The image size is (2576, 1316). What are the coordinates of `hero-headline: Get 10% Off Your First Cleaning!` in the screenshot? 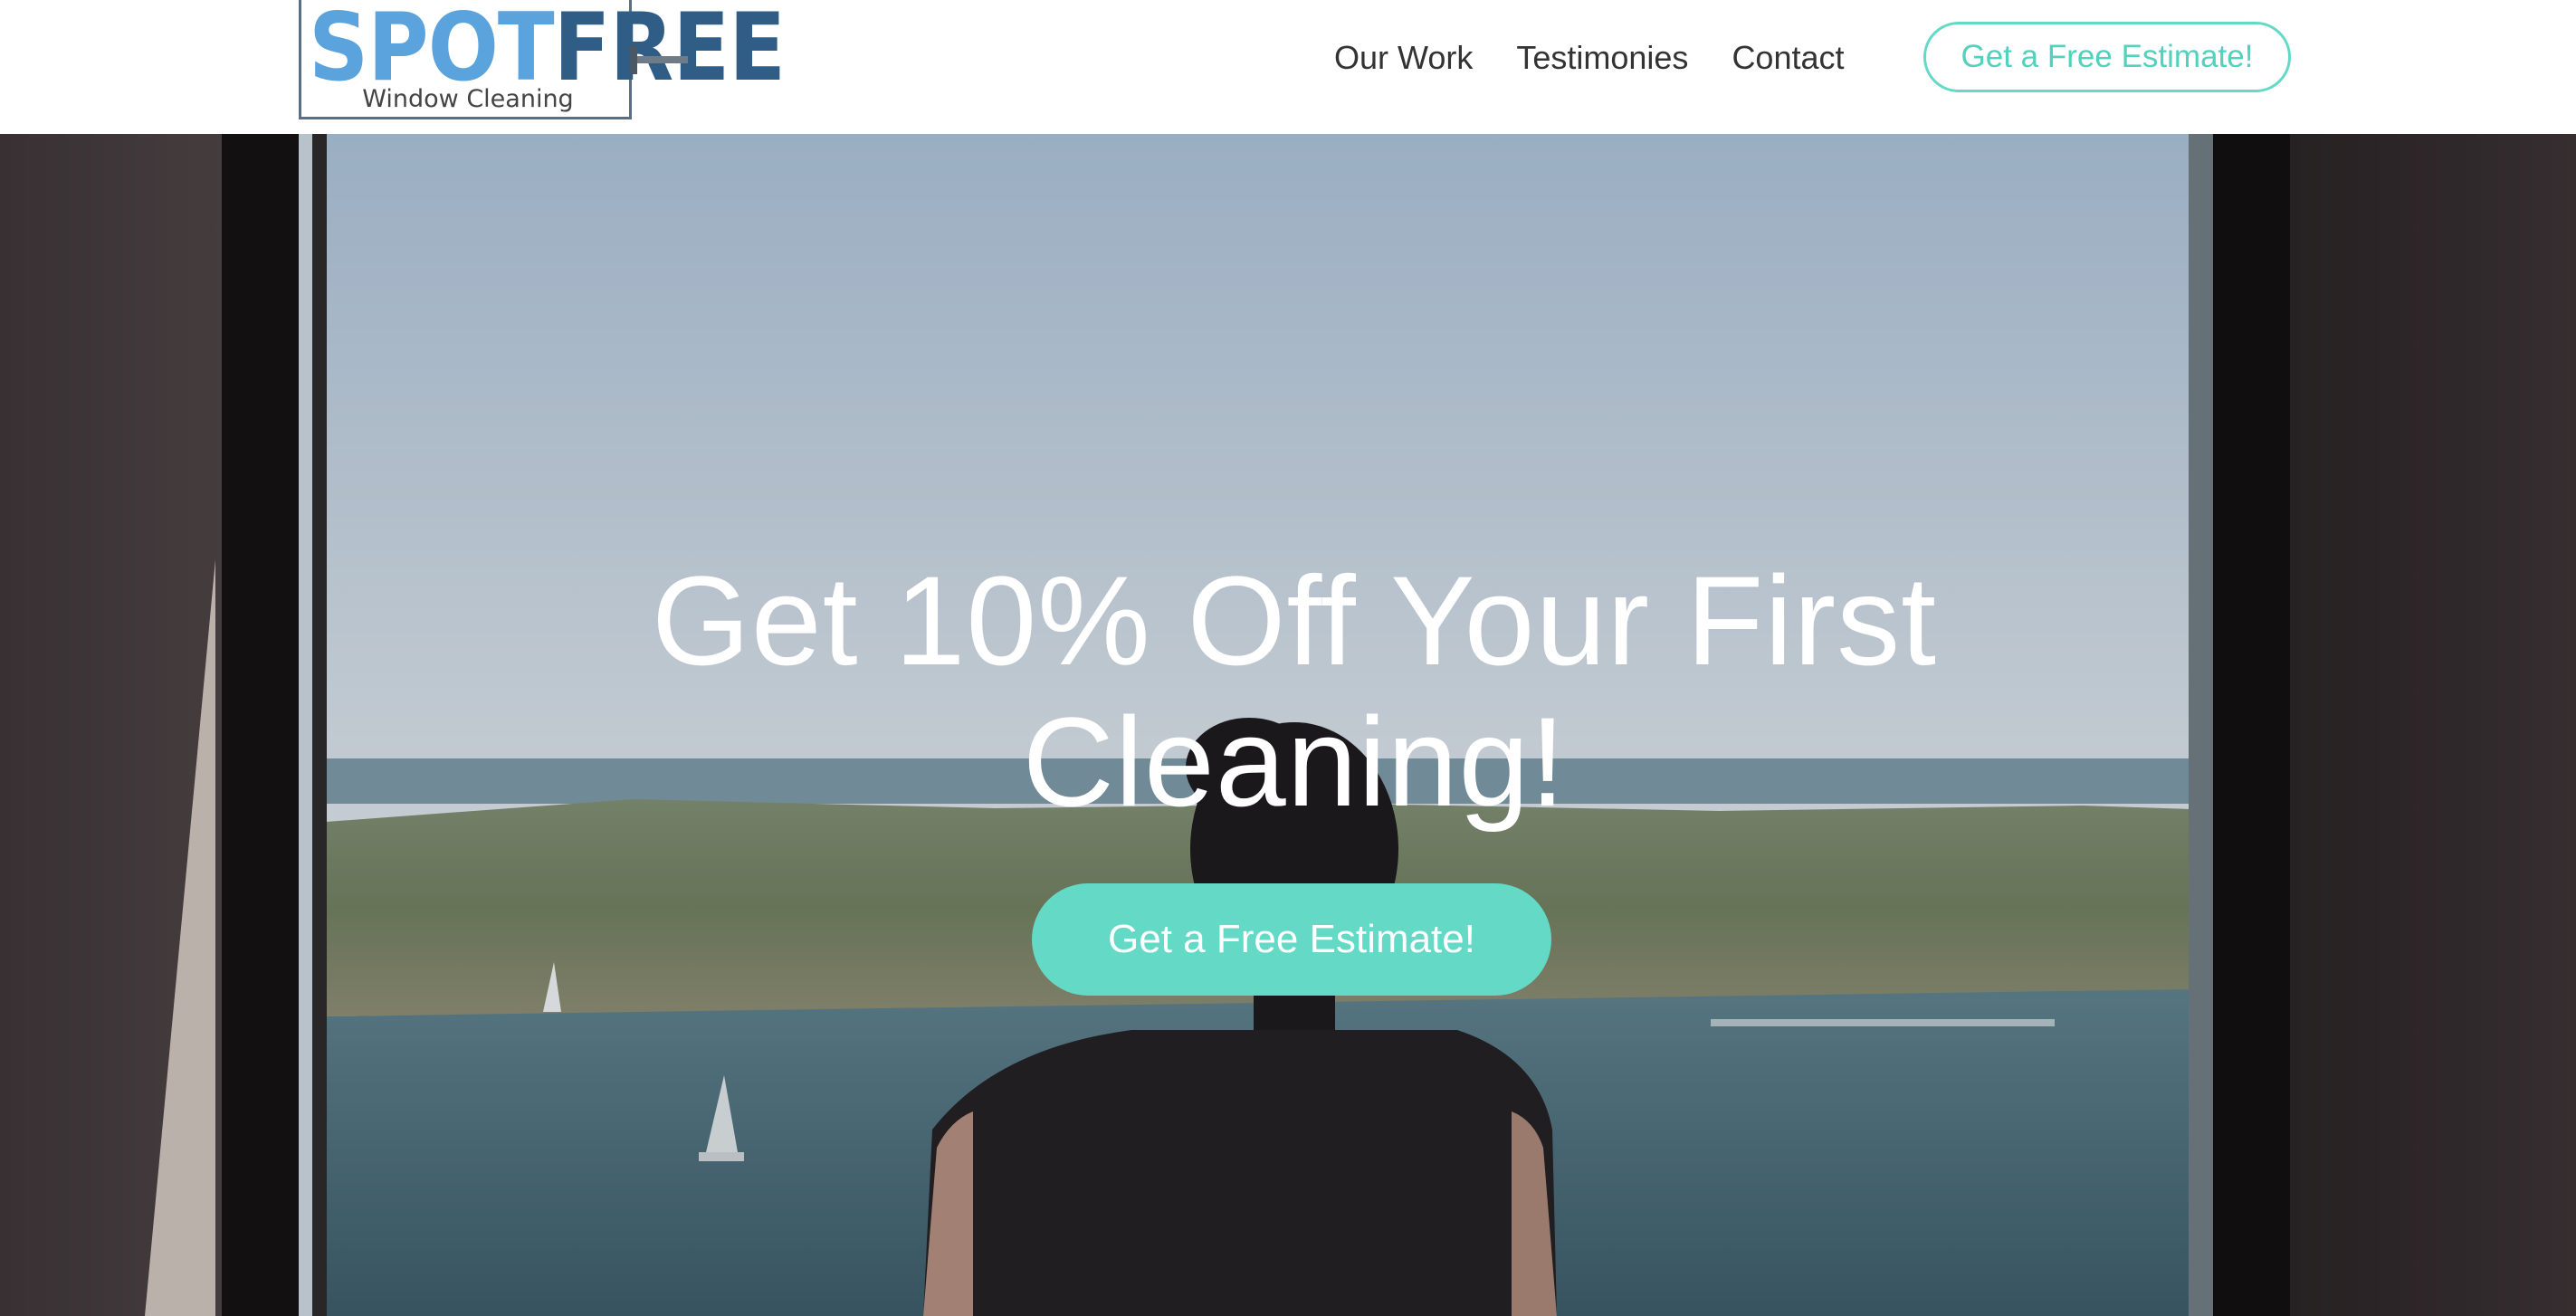 It's located at (1294, 691).